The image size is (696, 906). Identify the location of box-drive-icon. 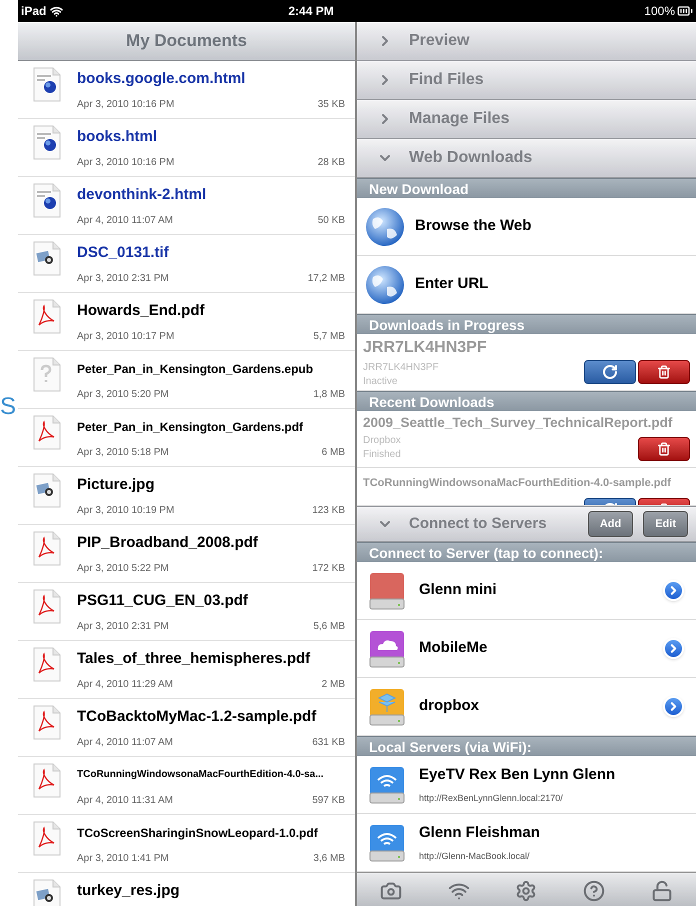
(387, 707).